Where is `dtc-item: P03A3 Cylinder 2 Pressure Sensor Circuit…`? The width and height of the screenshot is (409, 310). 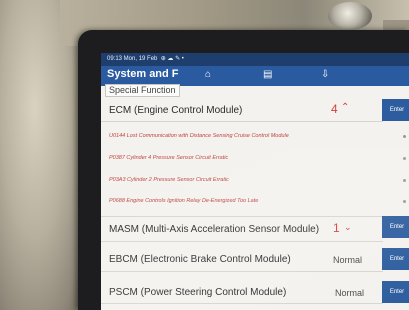
dtc-item: P03A3 Cylinder 2 Pressure Sensor Circuit… is located at coordinates (169, 180).